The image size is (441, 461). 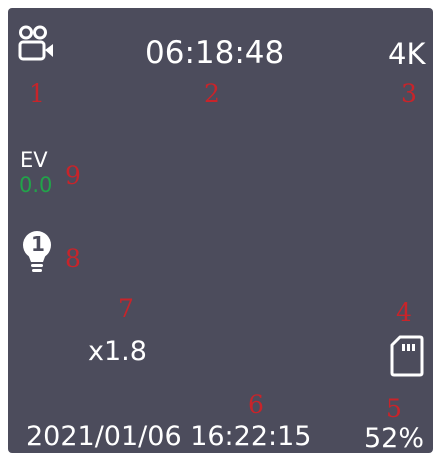 What do you see at coordinates (212, 93) in the screenshot?
I see `callout-2: 2` at bounding box center [212, 93].